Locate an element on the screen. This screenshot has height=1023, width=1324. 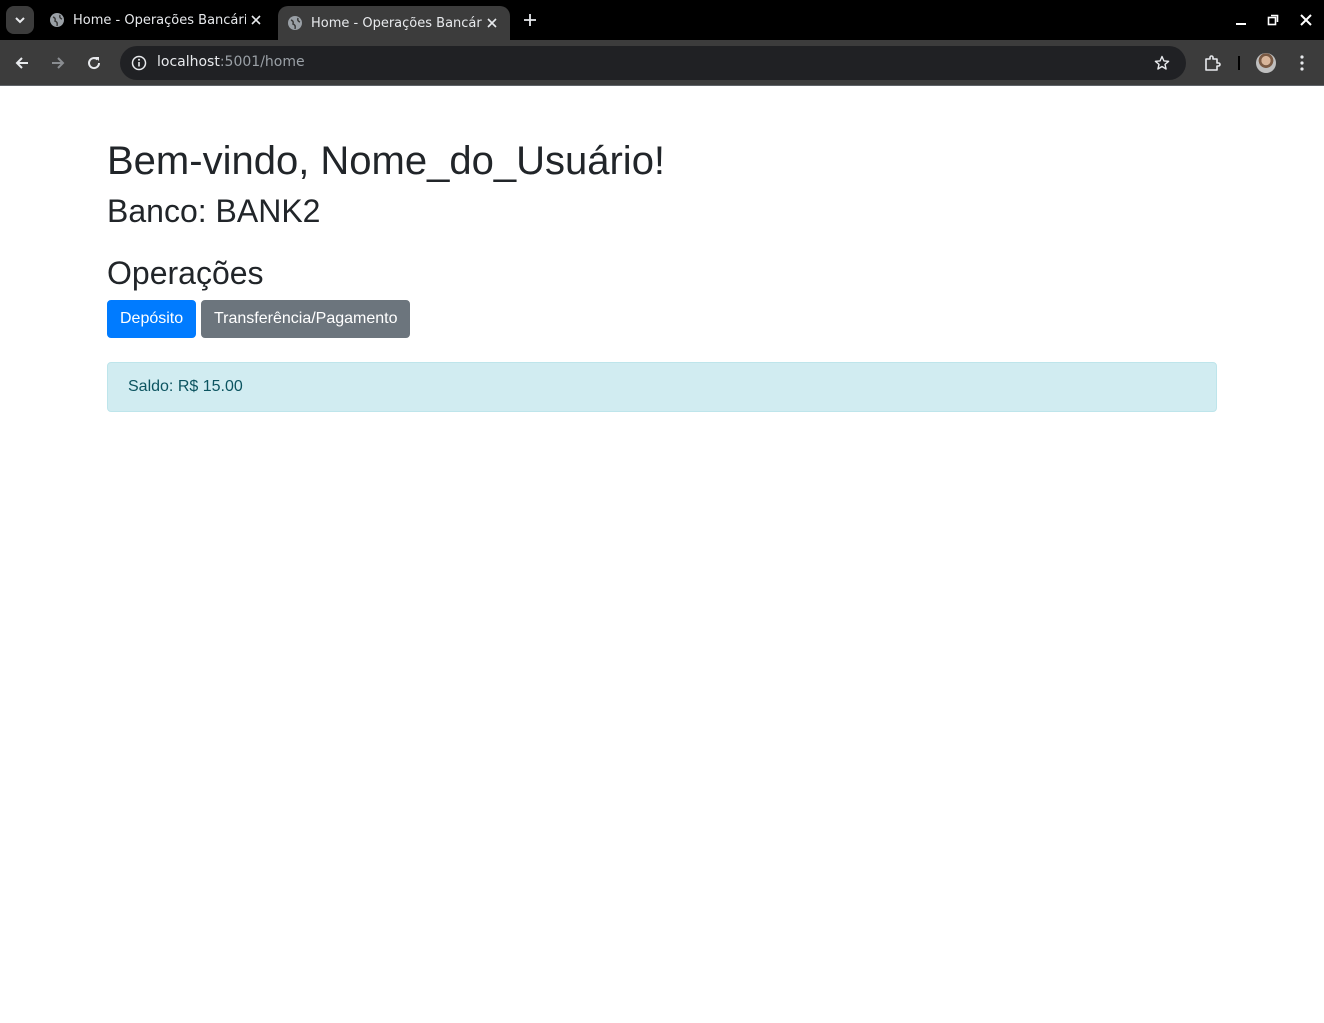
back-button is located at coordinates (22, 63).